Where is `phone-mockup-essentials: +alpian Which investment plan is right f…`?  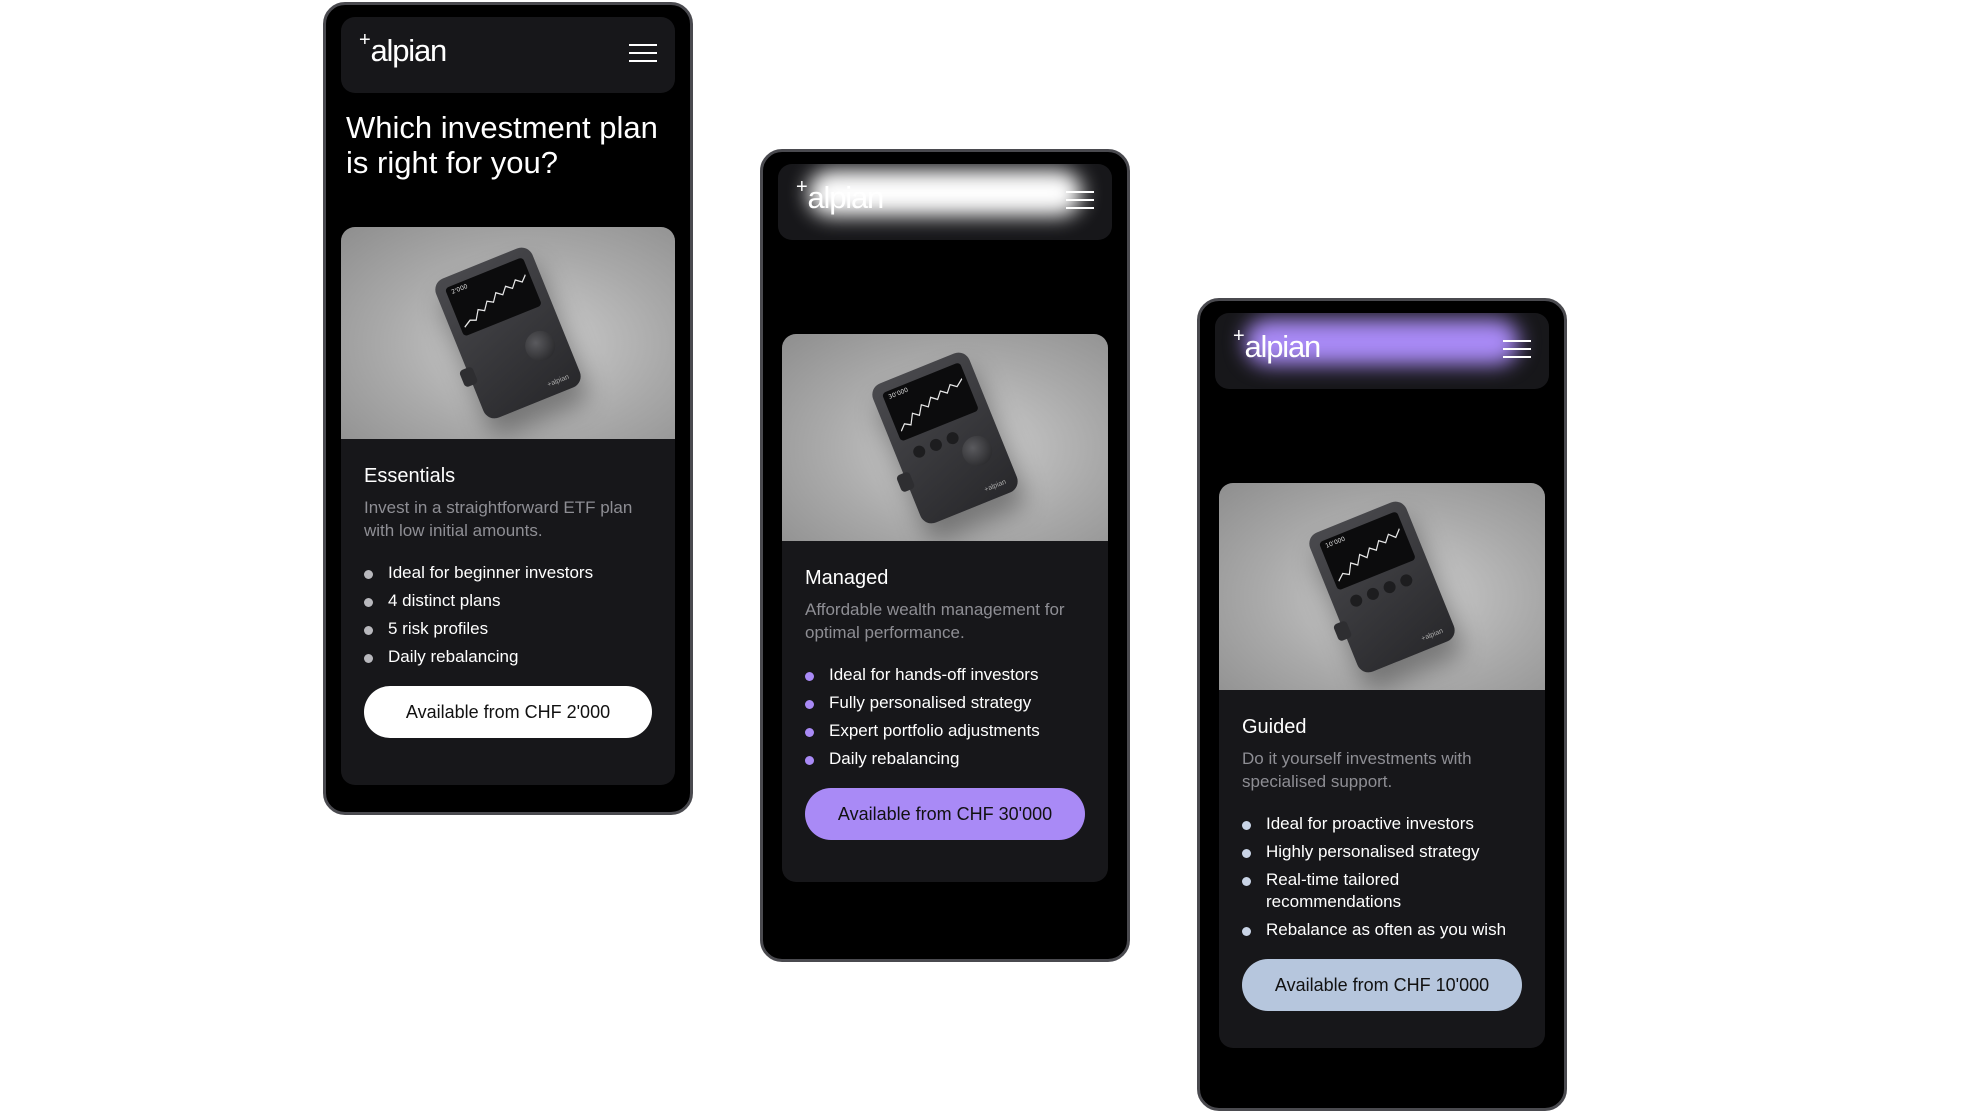 phone-mockup-essentials: +alpian Which investment plan is right f… is located at coordinates (508, 408).